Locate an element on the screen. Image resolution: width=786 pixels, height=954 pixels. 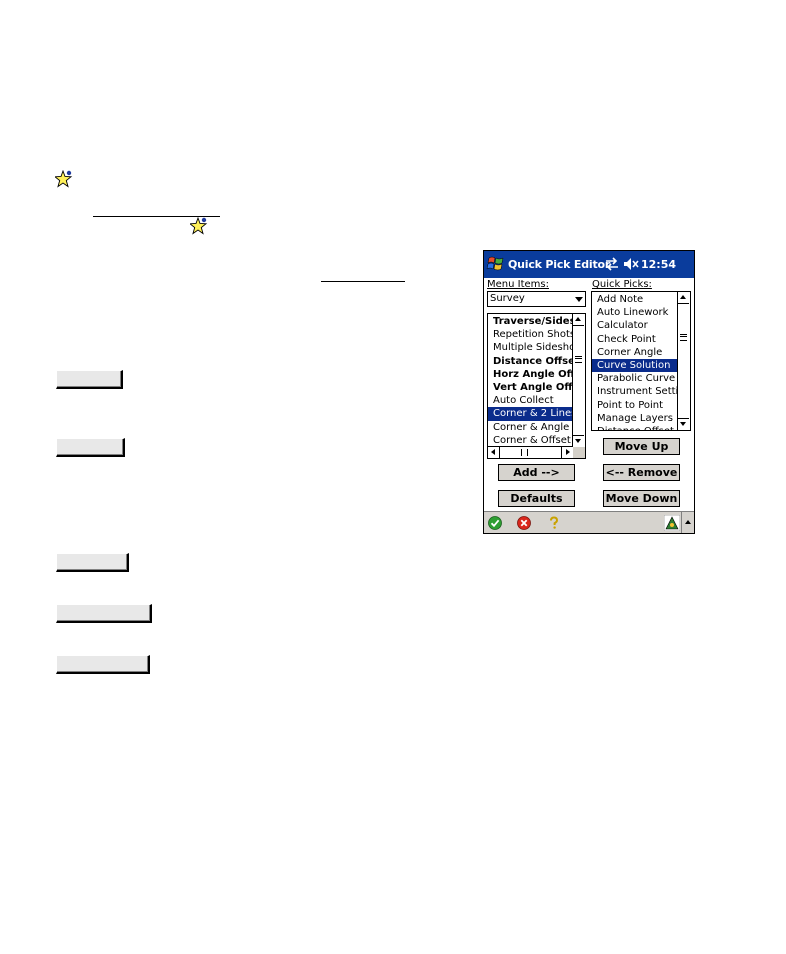
sip-toggle is located at coordinates (687, 522).